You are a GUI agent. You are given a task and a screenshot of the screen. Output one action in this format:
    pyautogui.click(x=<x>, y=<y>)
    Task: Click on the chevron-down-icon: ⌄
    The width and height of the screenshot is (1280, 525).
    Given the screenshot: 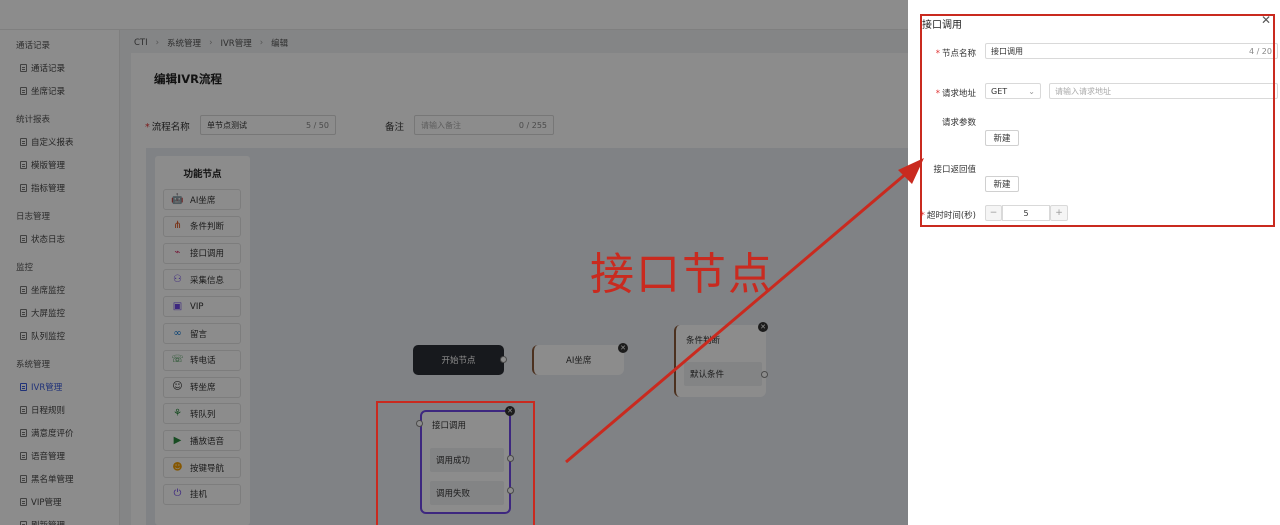 What is the action you would take?
    pyautogui.click(x=1031, y=91)
    